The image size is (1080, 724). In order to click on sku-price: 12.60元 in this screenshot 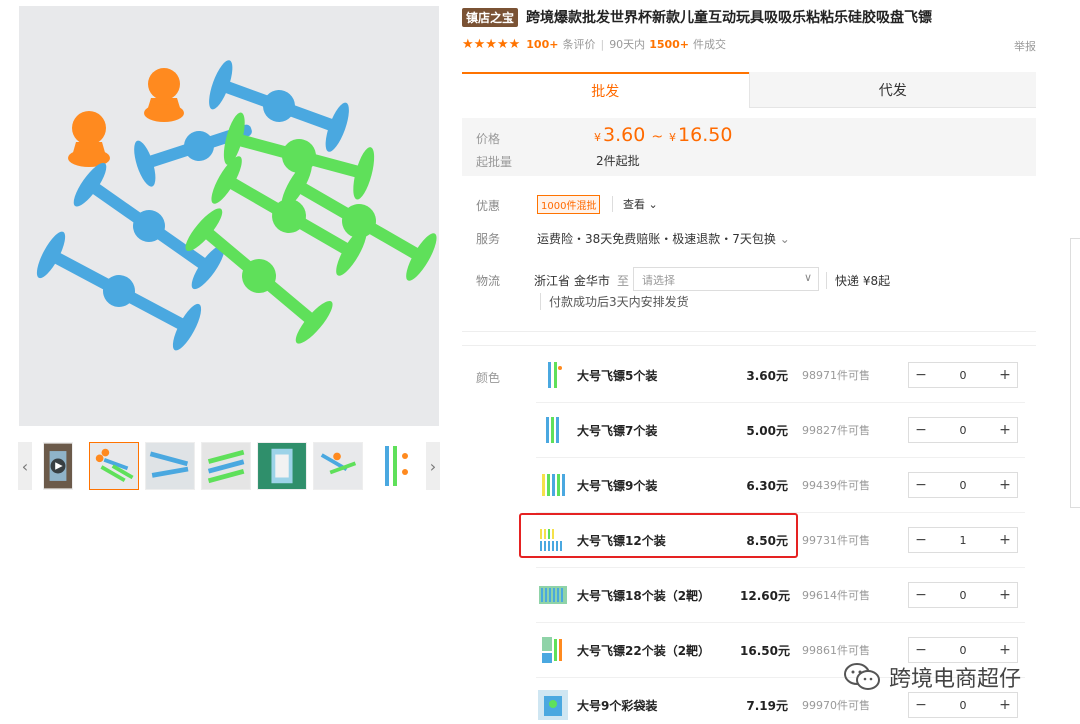, I will do `click(765, 596)`.